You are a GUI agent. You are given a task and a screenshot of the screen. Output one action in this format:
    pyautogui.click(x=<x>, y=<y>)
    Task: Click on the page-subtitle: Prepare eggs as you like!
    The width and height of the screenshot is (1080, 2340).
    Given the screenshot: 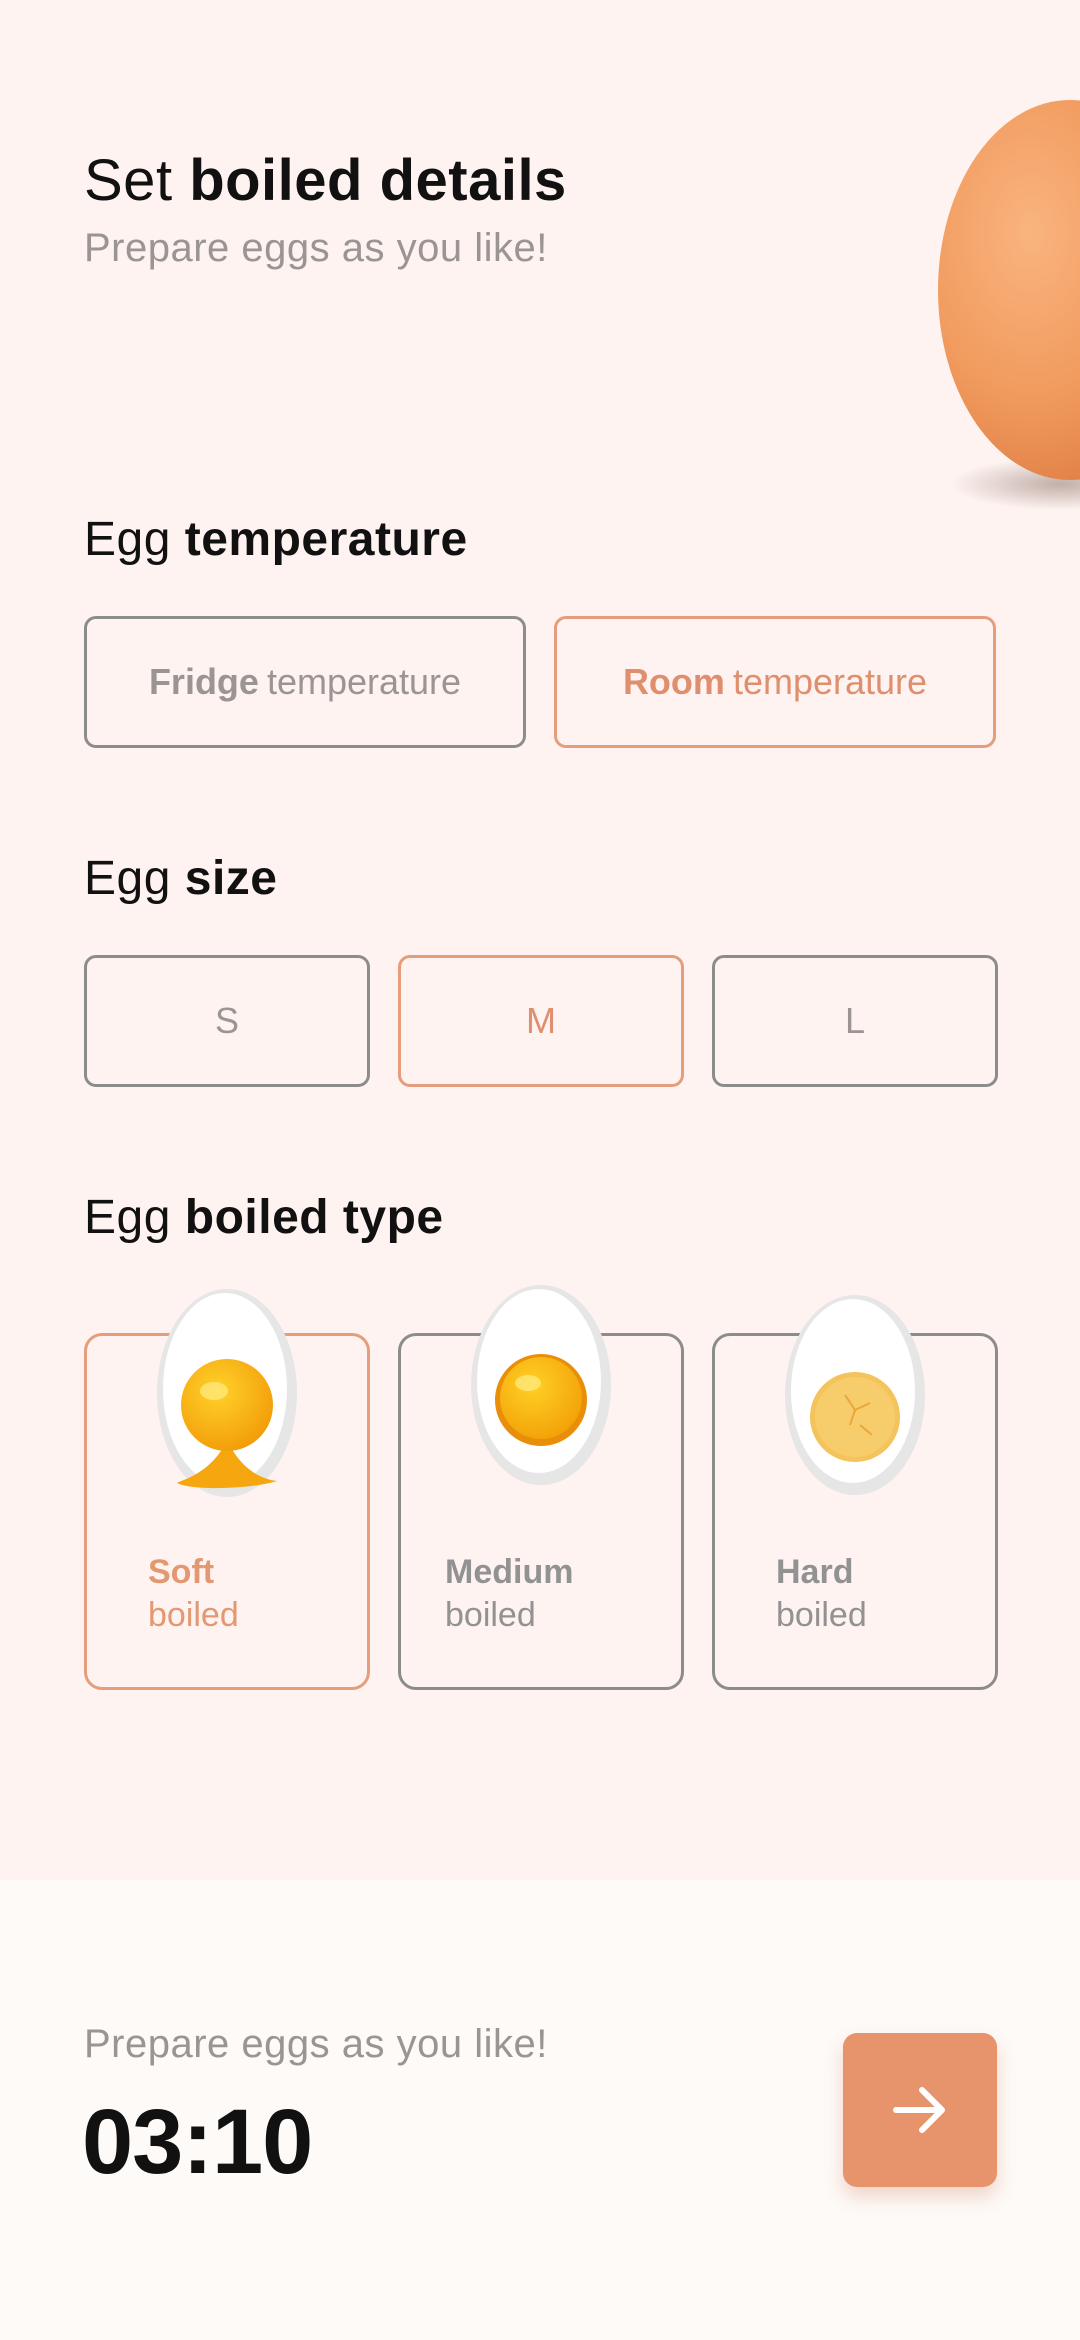 What is the action you would take?
    pyautogui.click(x=316, y=248)
    